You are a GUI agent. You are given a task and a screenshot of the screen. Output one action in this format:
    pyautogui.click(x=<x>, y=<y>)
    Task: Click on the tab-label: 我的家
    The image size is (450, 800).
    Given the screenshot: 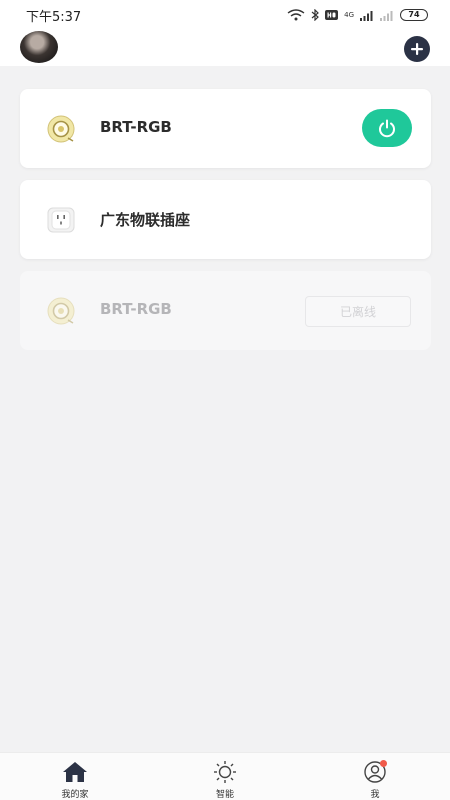 What is the action you would take?
    pyautogui.click(x=75, y=795)
    